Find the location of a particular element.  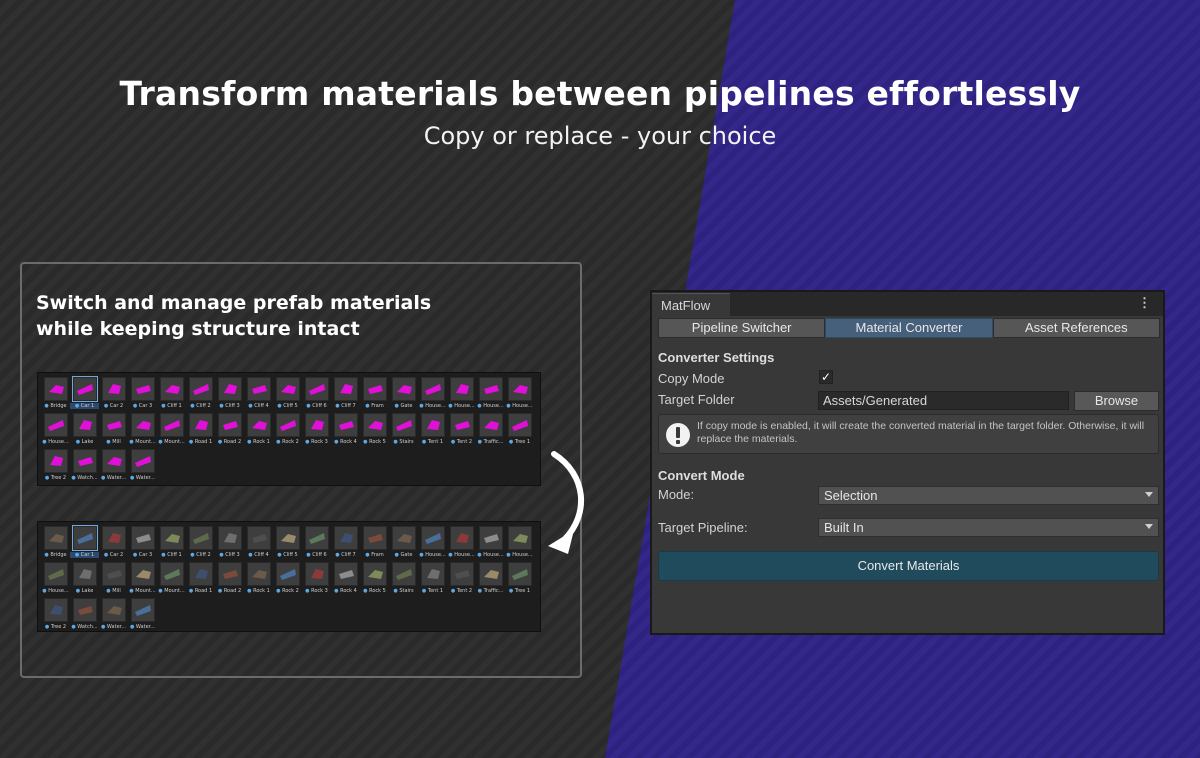

target-pipeline-dropdown: Built In is located at coordinates (988, 527).